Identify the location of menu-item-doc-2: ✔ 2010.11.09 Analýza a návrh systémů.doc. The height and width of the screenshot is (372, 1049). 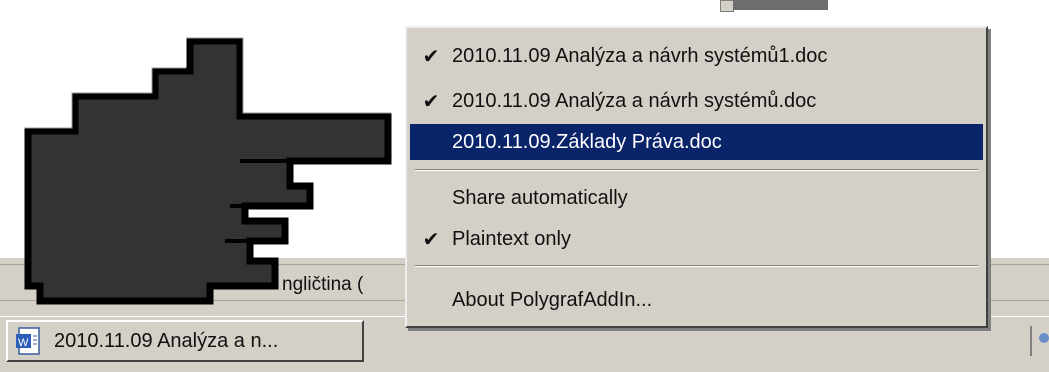
(696, 101).